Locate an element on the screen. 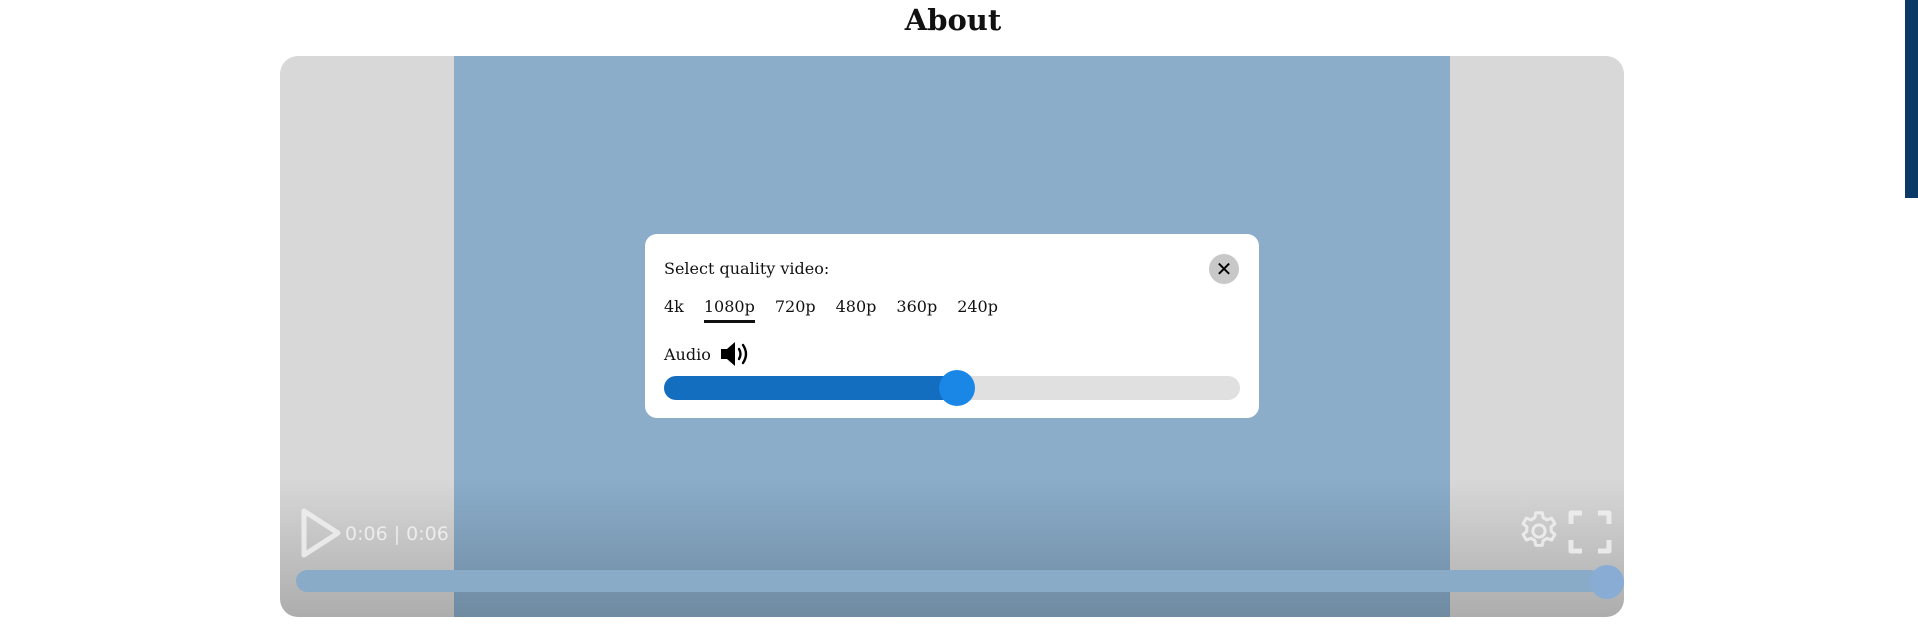 The image size is (1918, 641). play-button is located at coordinates (321, 533).